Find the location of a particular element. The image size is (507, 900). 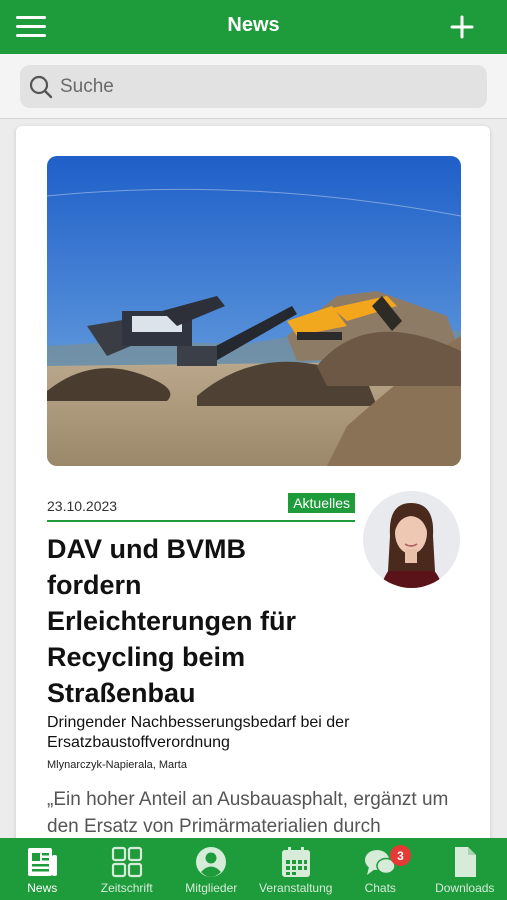

tab-downloads-label: Downloads is located at coordinates (465, 888).